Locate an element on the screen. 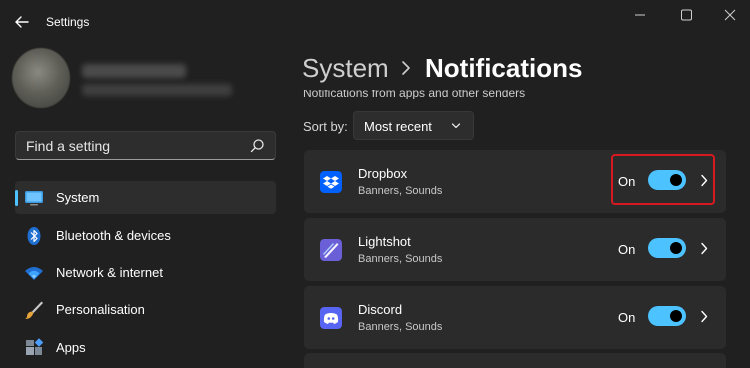 Image resolution: width=750 pixels, height=368 pixels. window-title: Settings is located at coordinates (68, 22).